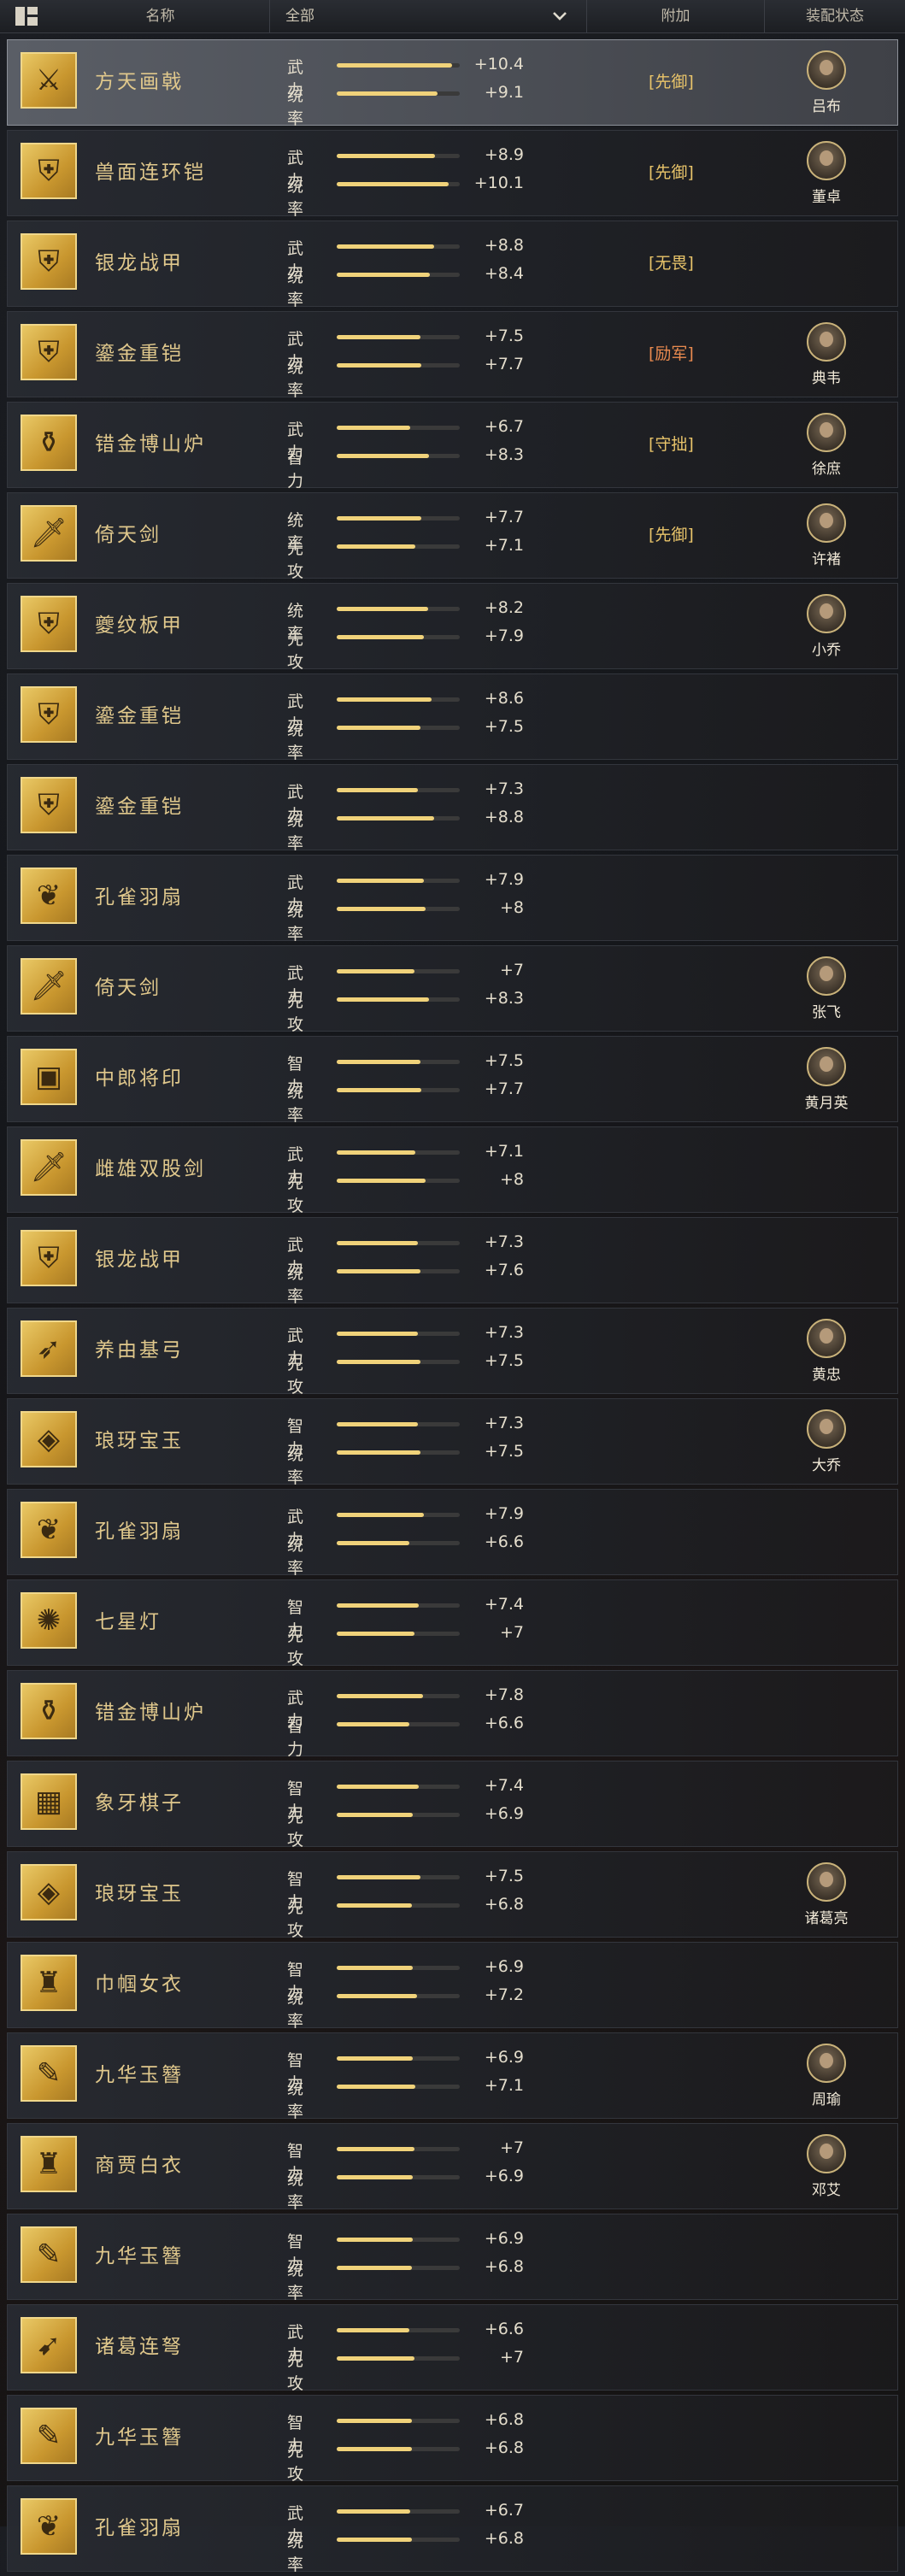  Describe the element at coordinates (560, 16) in the screenshot. I see `chevron-down-icon` at that location.